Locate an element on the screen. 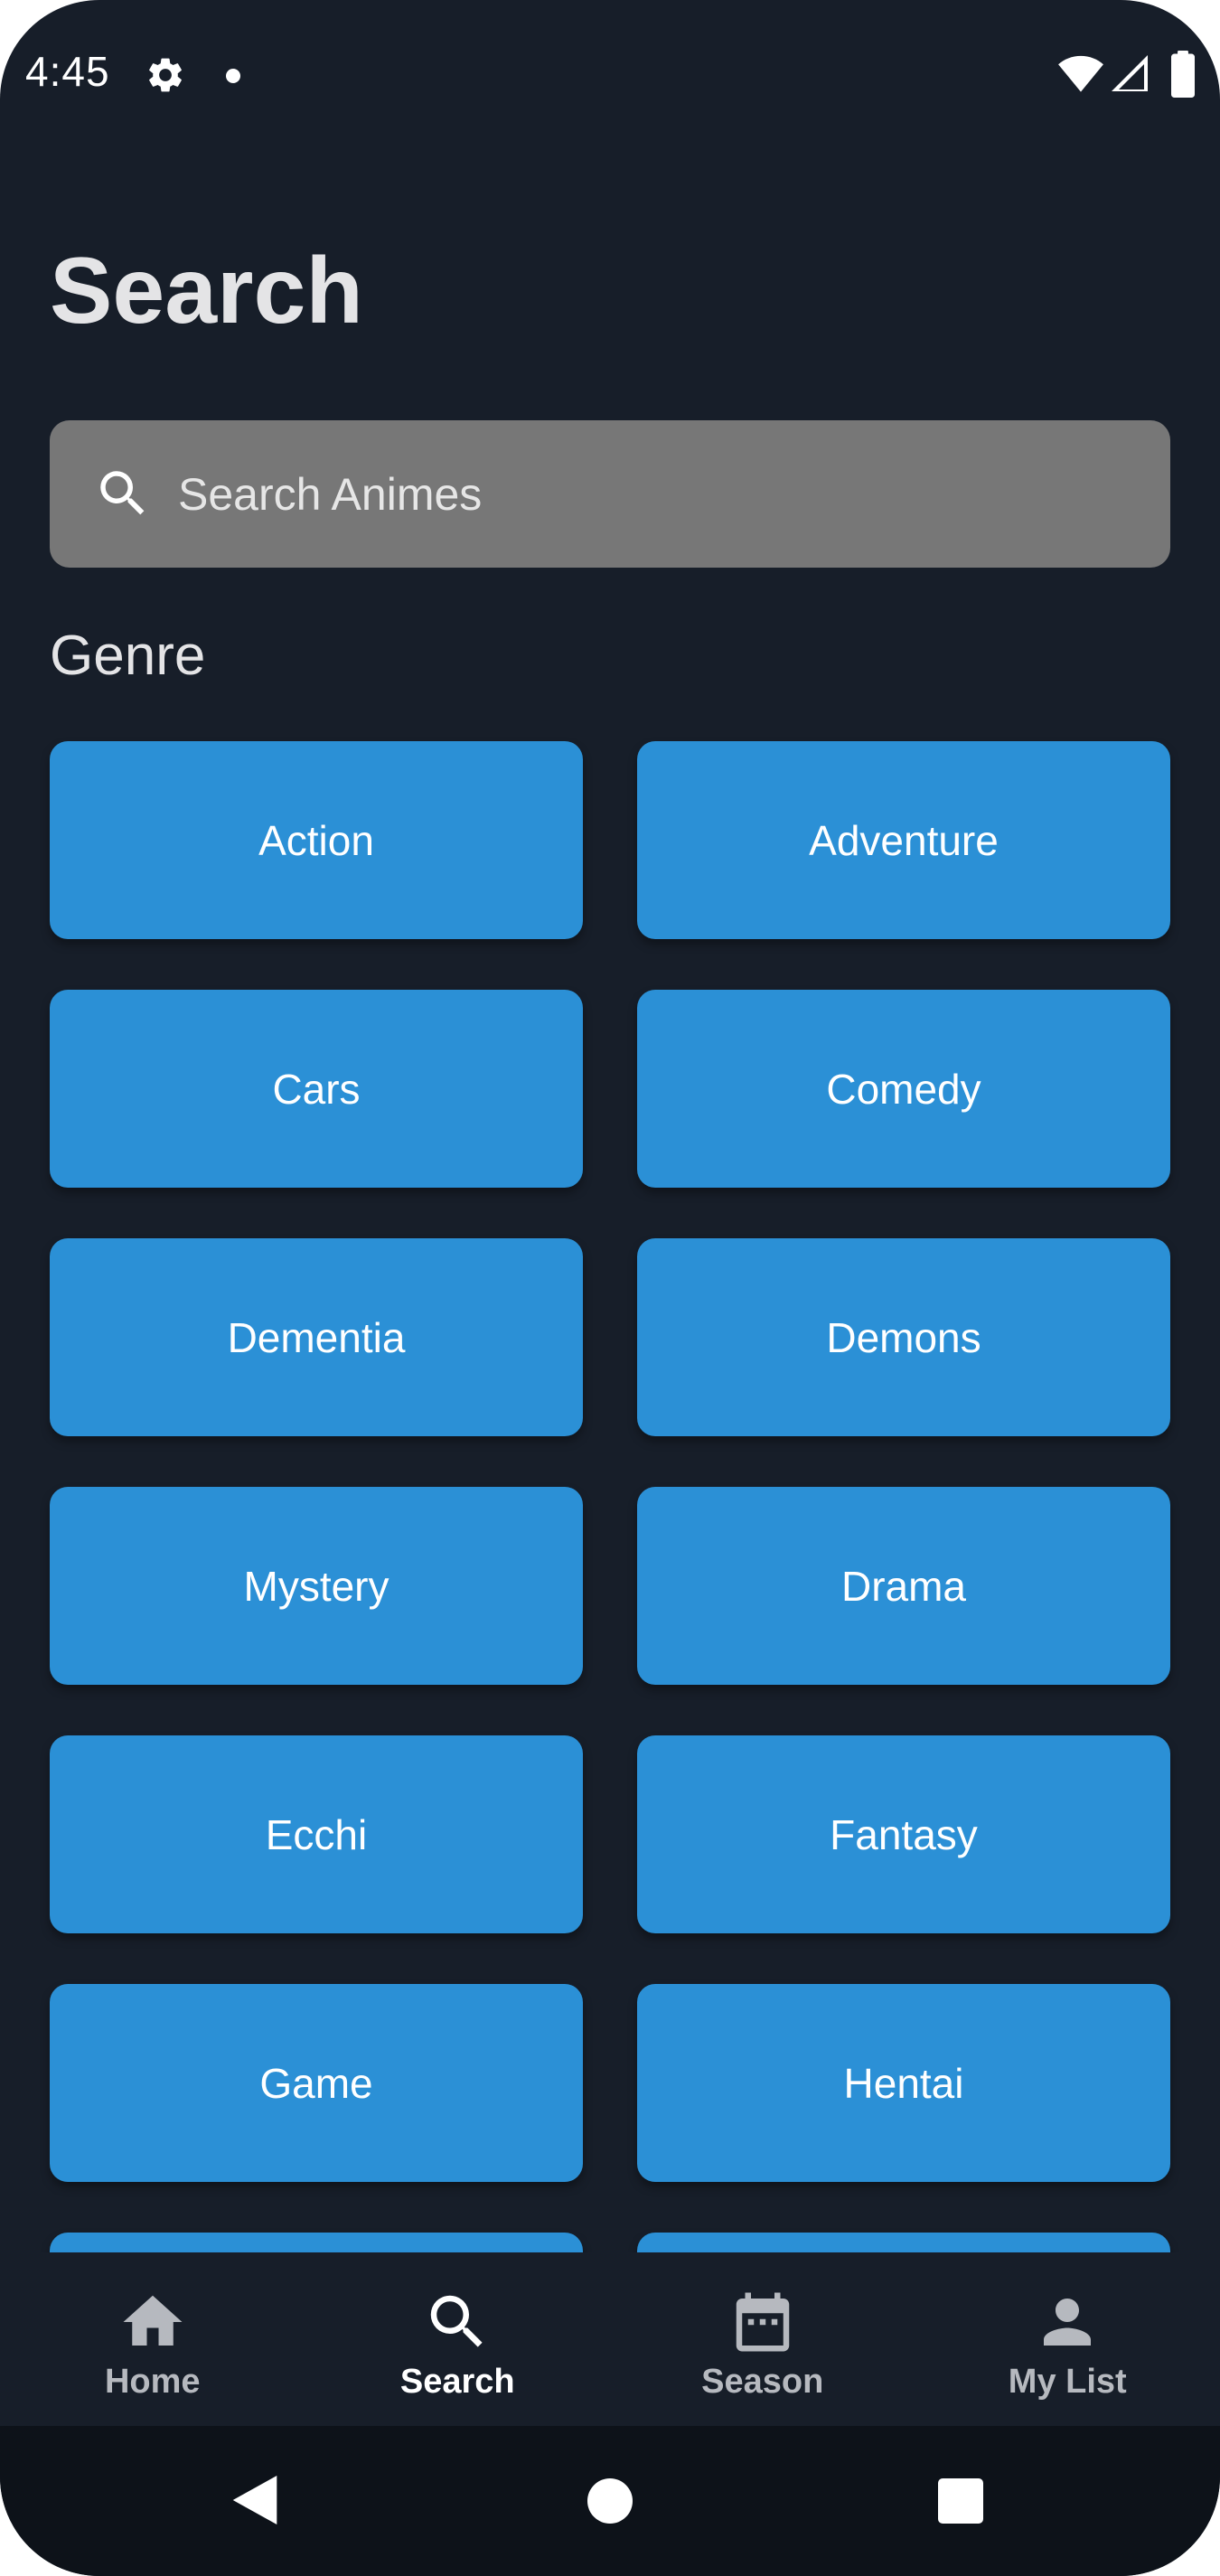  genre-button-fantasy: Fantasy is located at coordinates (903, 1834).